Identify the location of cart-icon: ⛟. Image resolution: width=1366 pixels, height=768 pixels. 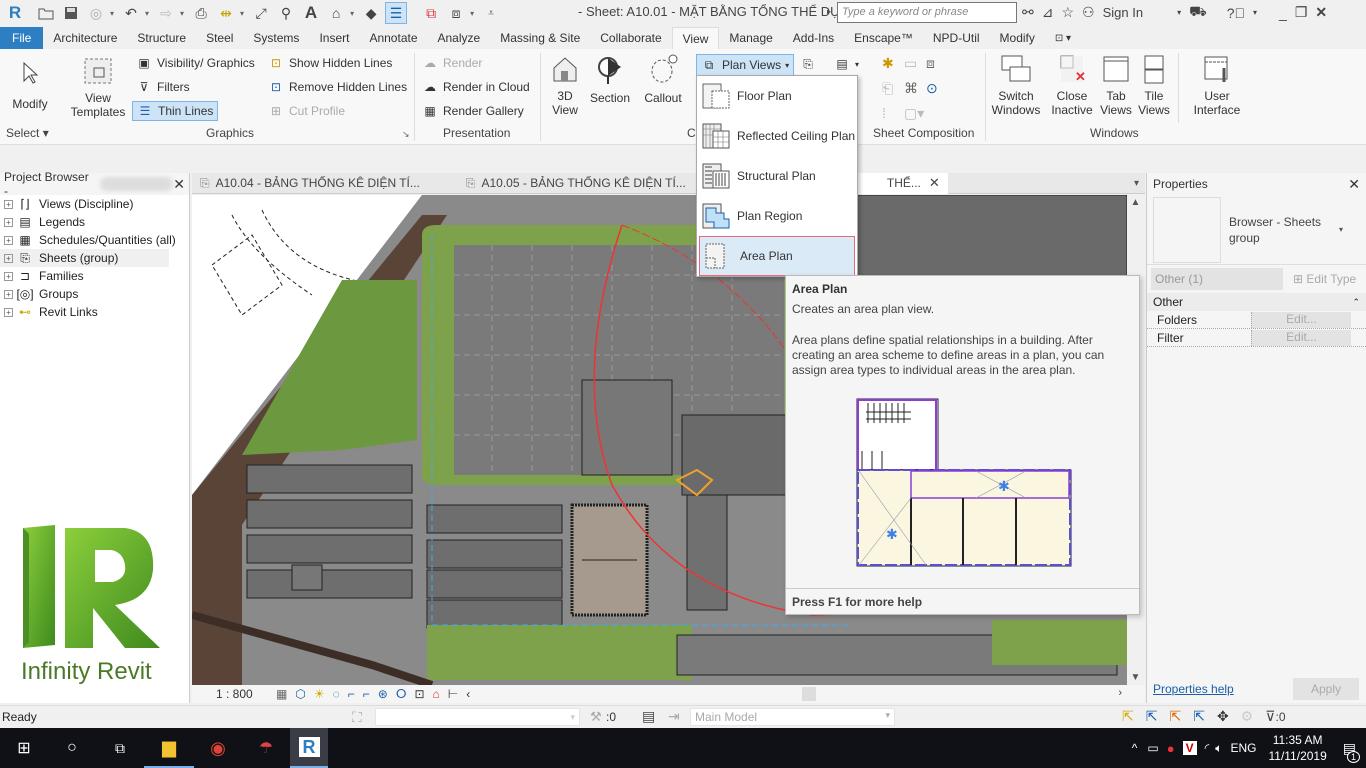
(1198, 12).